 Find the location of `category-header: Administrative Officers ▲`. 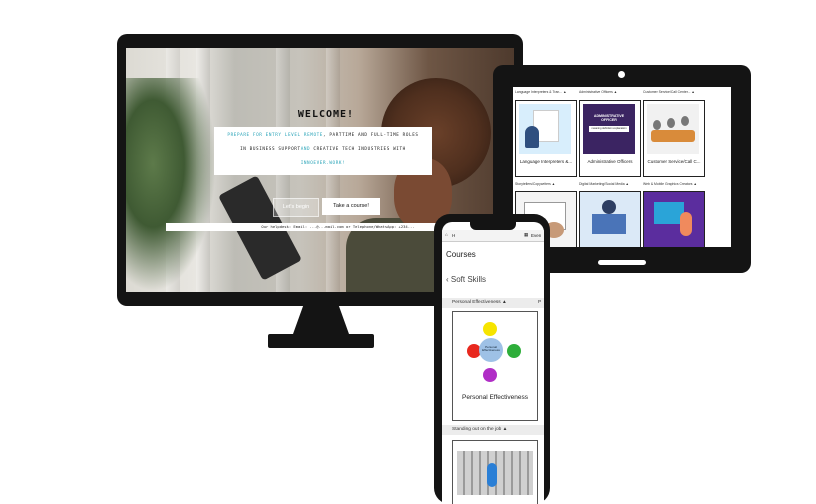

category-header: Administrative Officers ▲ is located at coordinates (598, 92).